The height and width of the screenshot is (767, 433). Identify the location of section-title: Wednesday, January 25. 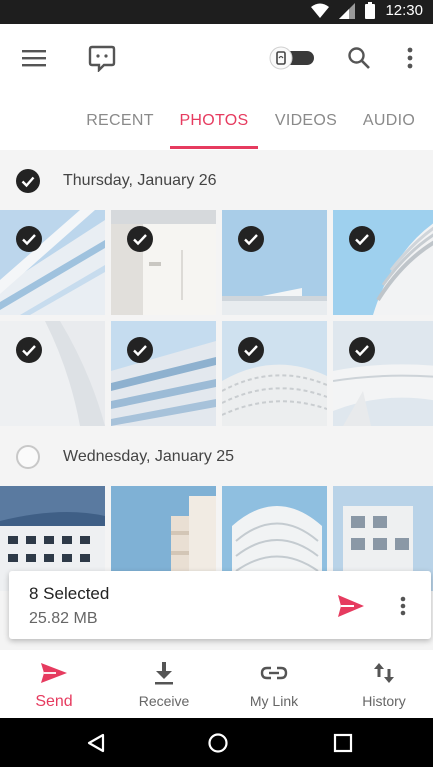
(149, 456).